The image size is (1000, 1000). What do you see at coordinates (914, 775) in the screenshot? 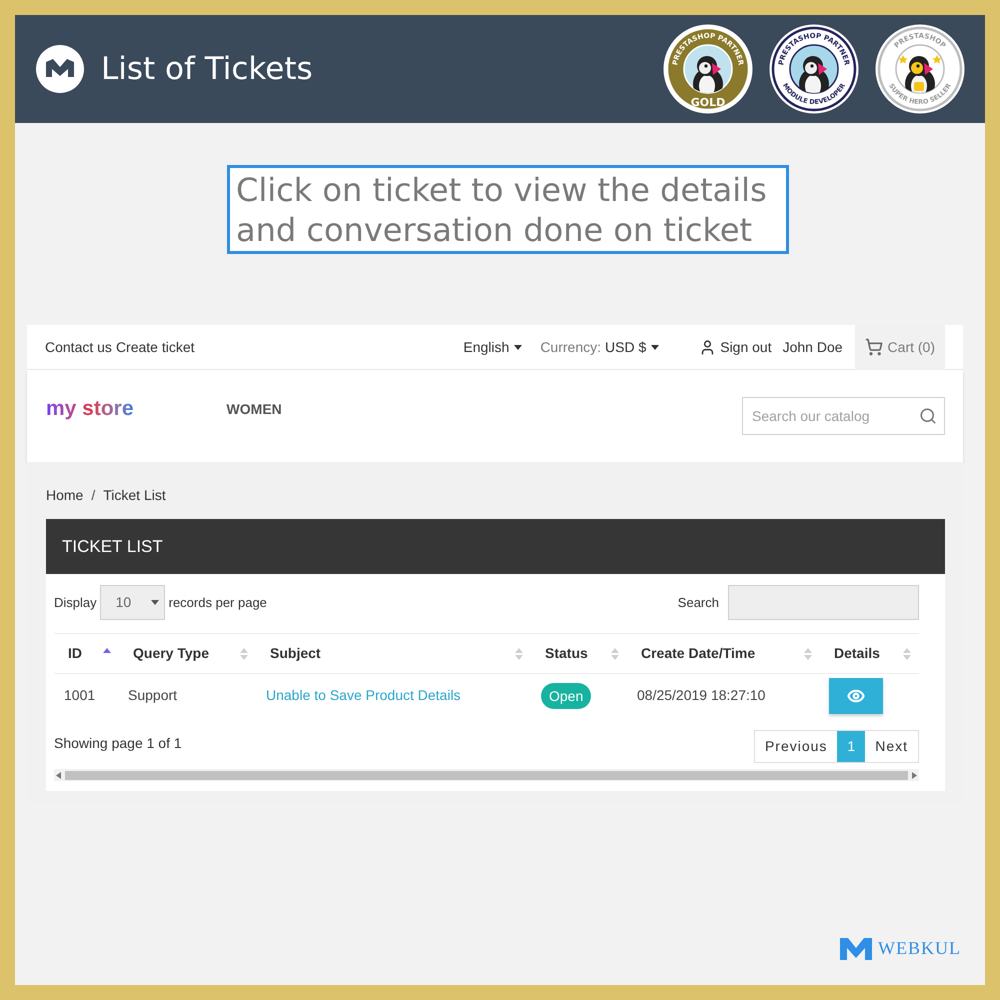
I see `scroll-right-icon` at bounding box center [914, 775].